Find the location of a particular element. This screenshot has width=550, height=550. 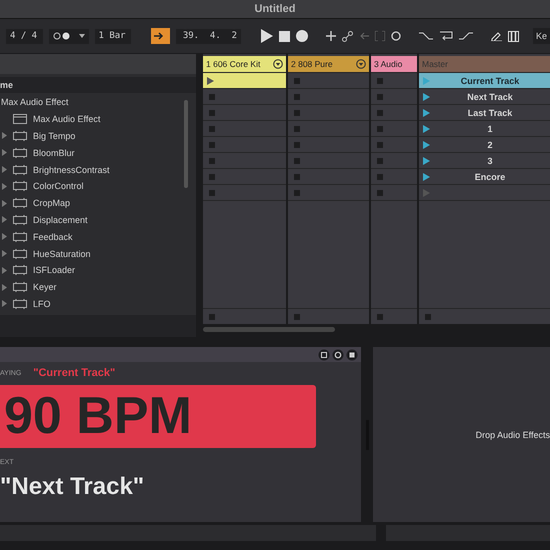

column-header-label: me is located at coordinates (7, 85).